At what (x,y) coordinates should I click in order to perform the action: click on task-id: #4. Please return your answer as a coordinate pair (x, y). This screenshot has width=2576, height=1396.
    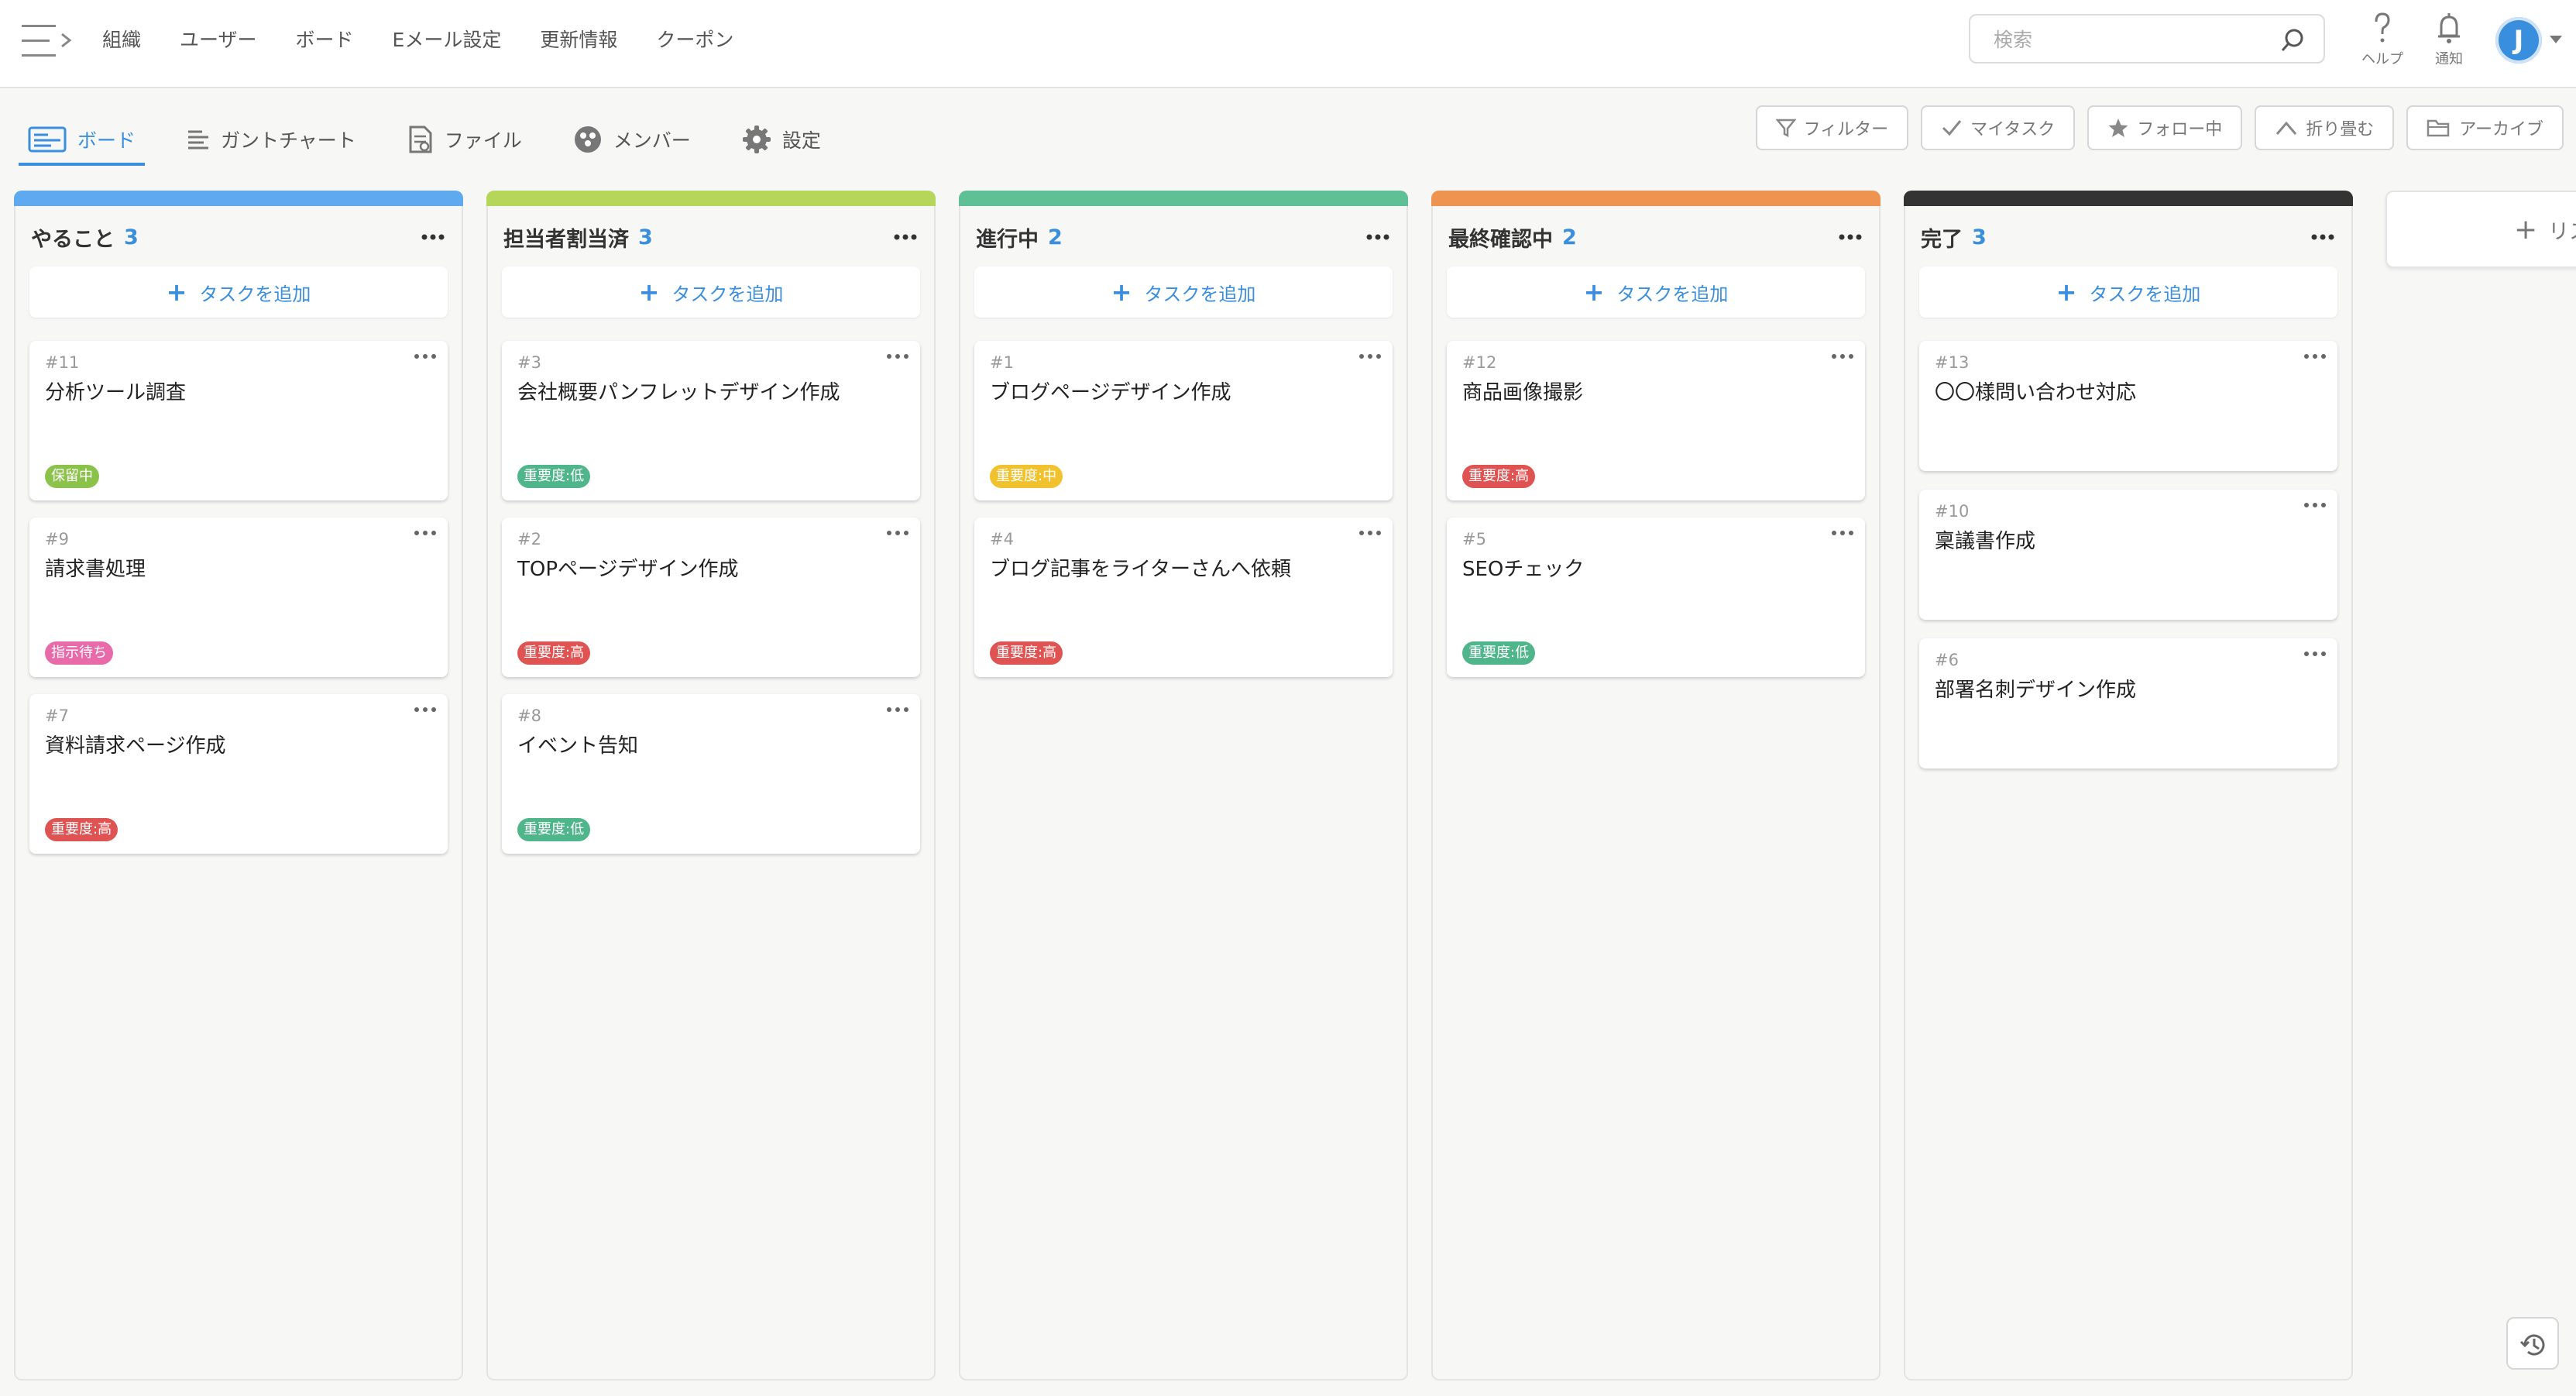
    Looking at the image, I should click on (1002, 539).